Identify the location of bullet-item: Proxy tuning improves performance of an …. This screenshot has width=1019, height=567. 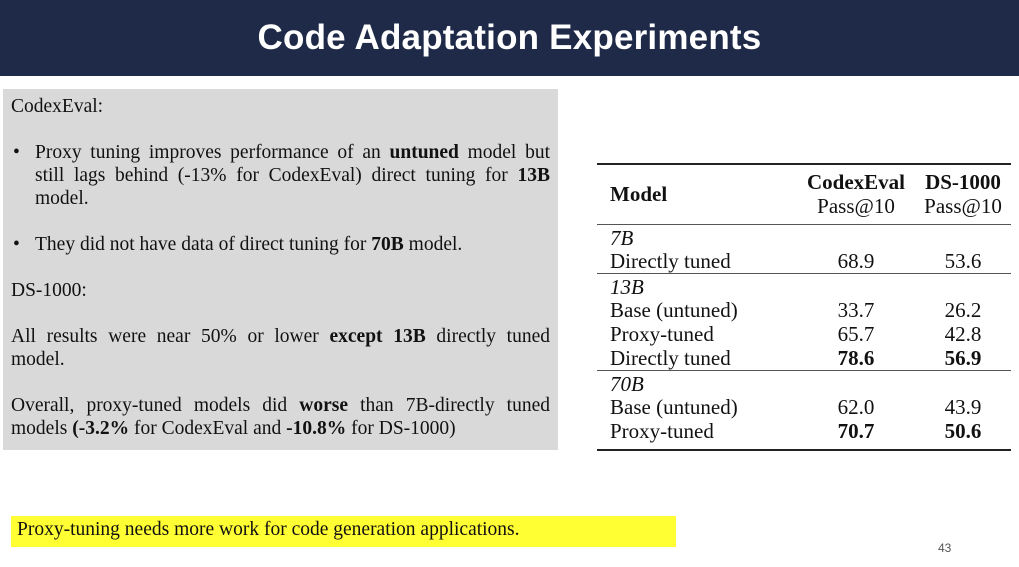
(280, 175).